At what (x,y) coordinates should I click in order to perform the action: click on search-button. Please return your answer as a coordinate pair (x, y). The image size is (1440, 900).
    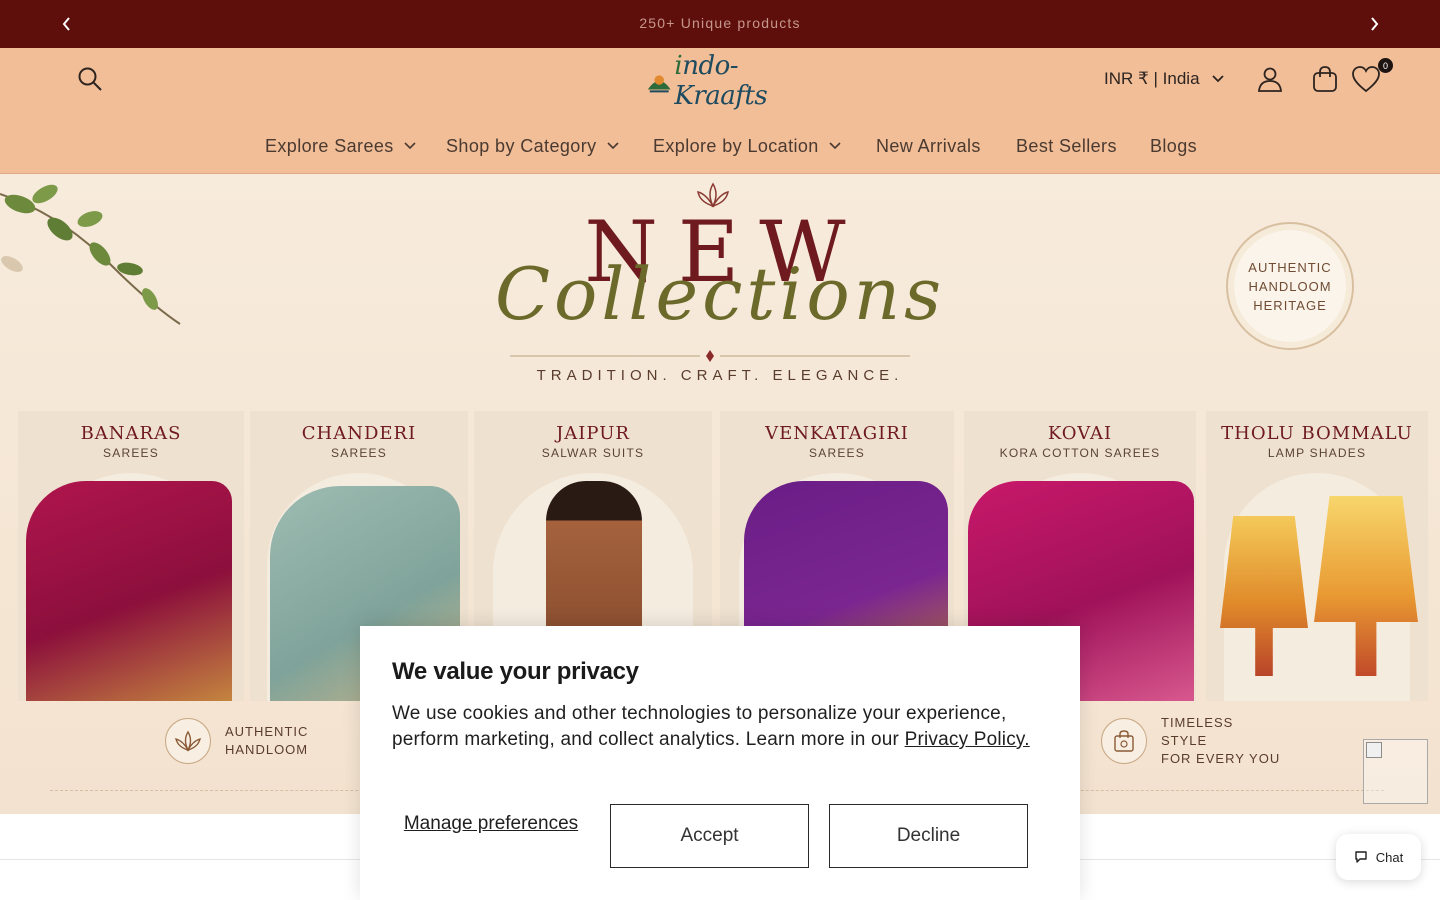
    Looking at the image, I should click on (90, 79).